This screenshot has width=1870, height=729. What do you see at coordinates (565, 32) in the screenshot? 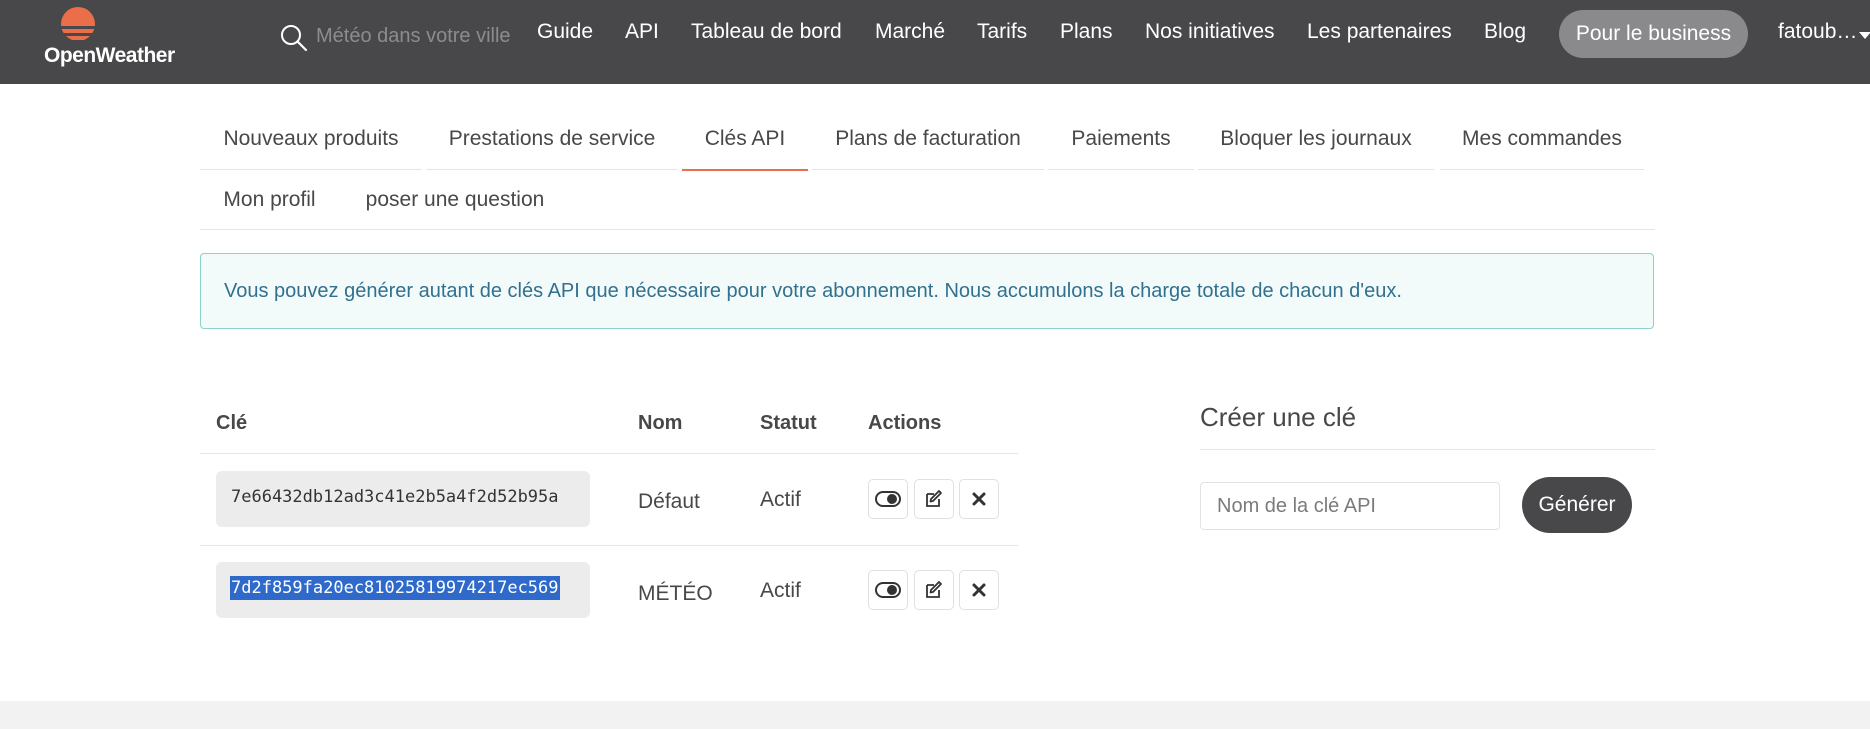
I see `nav-guide: Guide` at bounding box center [565, 32].